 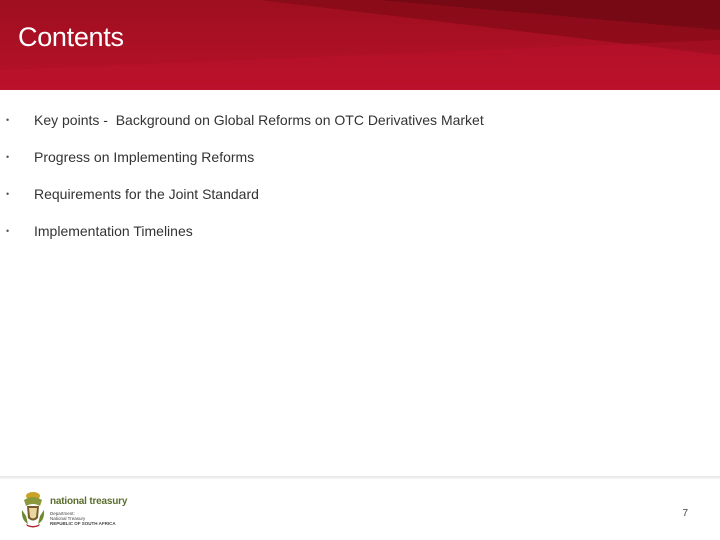 I want to click on coat-of-arms-icon, so click(x=33, y=510).